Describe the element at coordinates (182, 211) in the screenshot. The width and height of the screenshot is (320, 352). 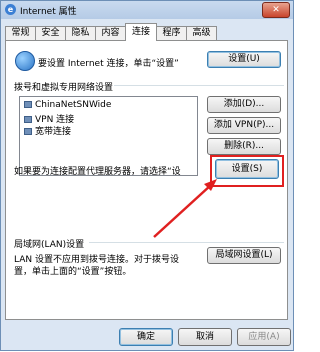
I see `arrow-shaft` at that location.